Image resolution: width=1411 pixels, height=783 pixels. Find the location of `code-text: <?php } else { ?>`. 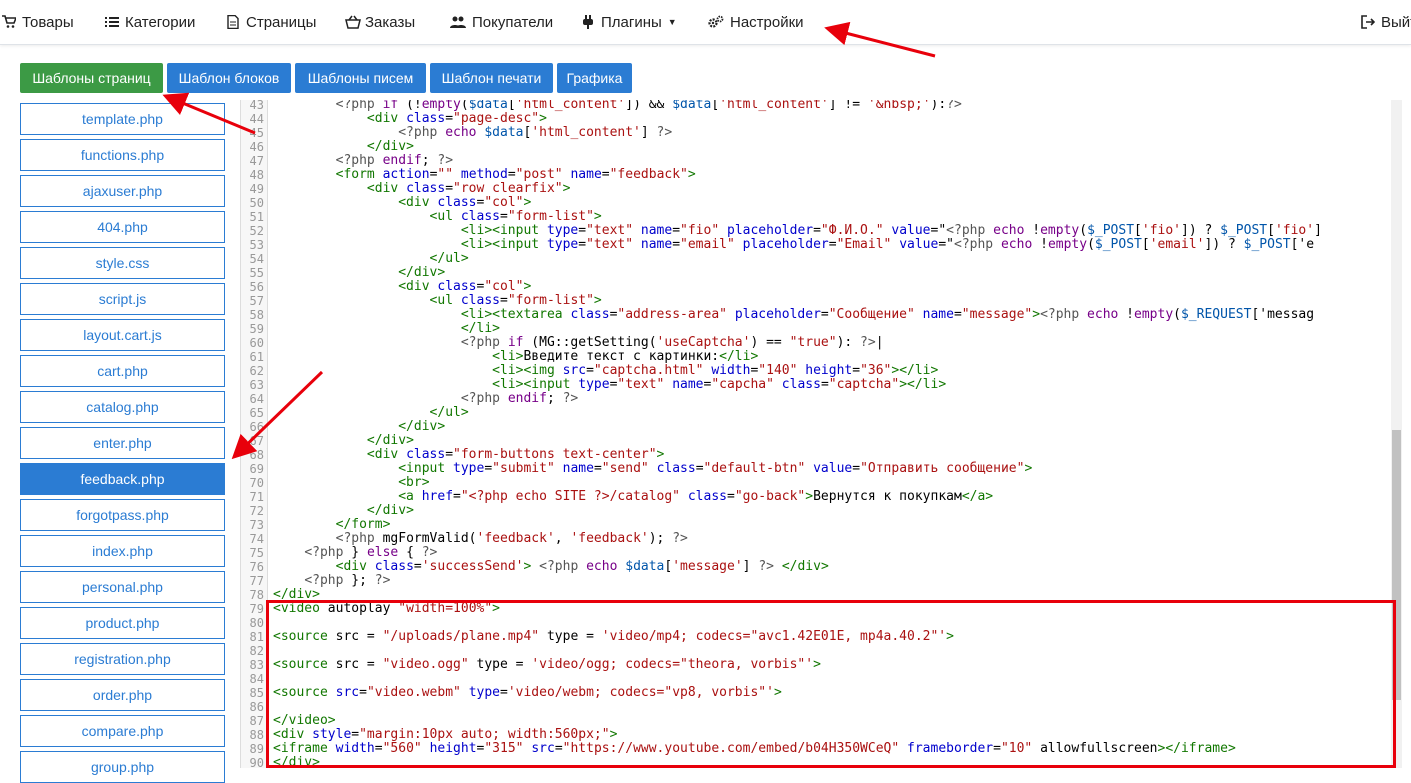

code-text: <?php } else { ?> is located at coordinates (371, 552).